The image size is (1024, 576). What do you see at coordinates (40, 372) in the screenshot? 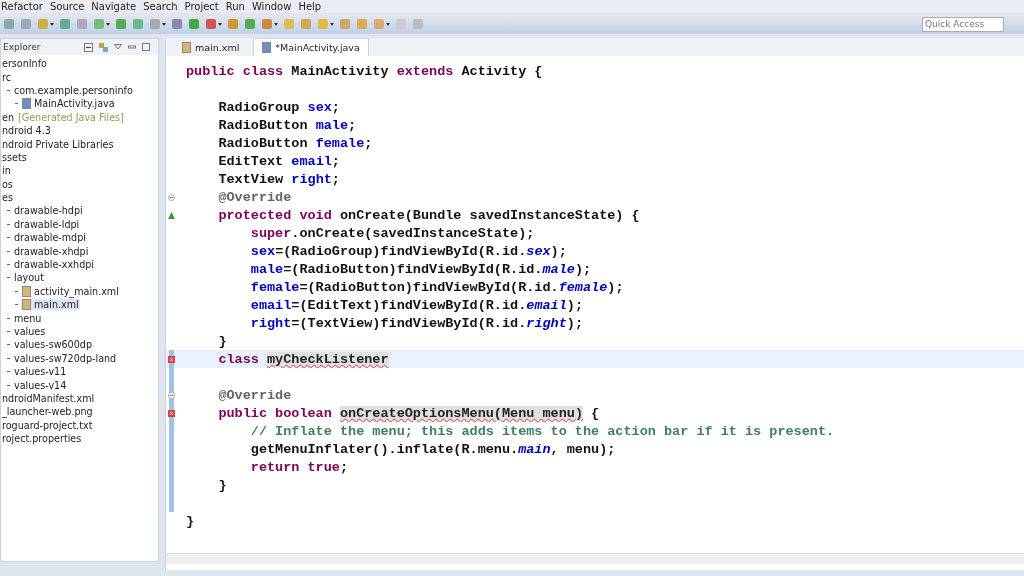
I see `tree-item: values-v11` at bounding box center [40, 372].